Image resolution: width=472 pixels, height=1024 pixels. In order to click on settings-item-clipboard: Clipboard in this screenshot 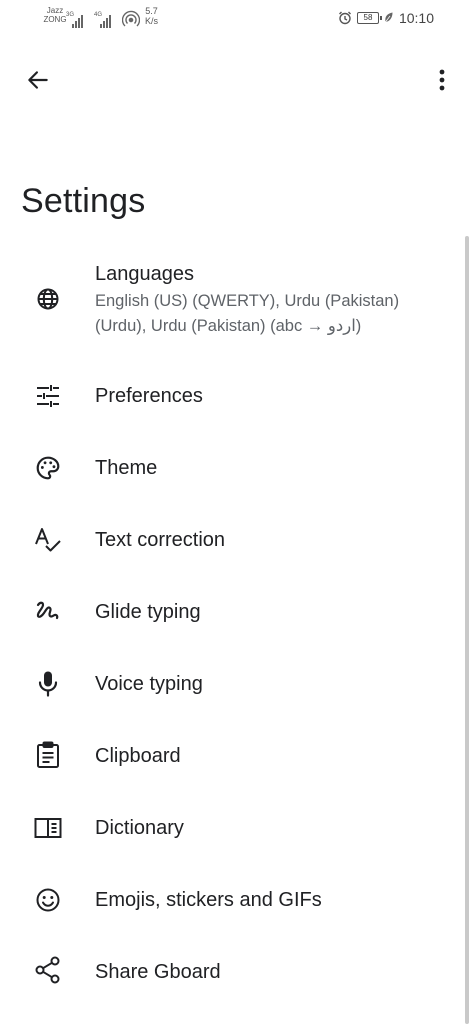, I will do `click(230, 756)`.